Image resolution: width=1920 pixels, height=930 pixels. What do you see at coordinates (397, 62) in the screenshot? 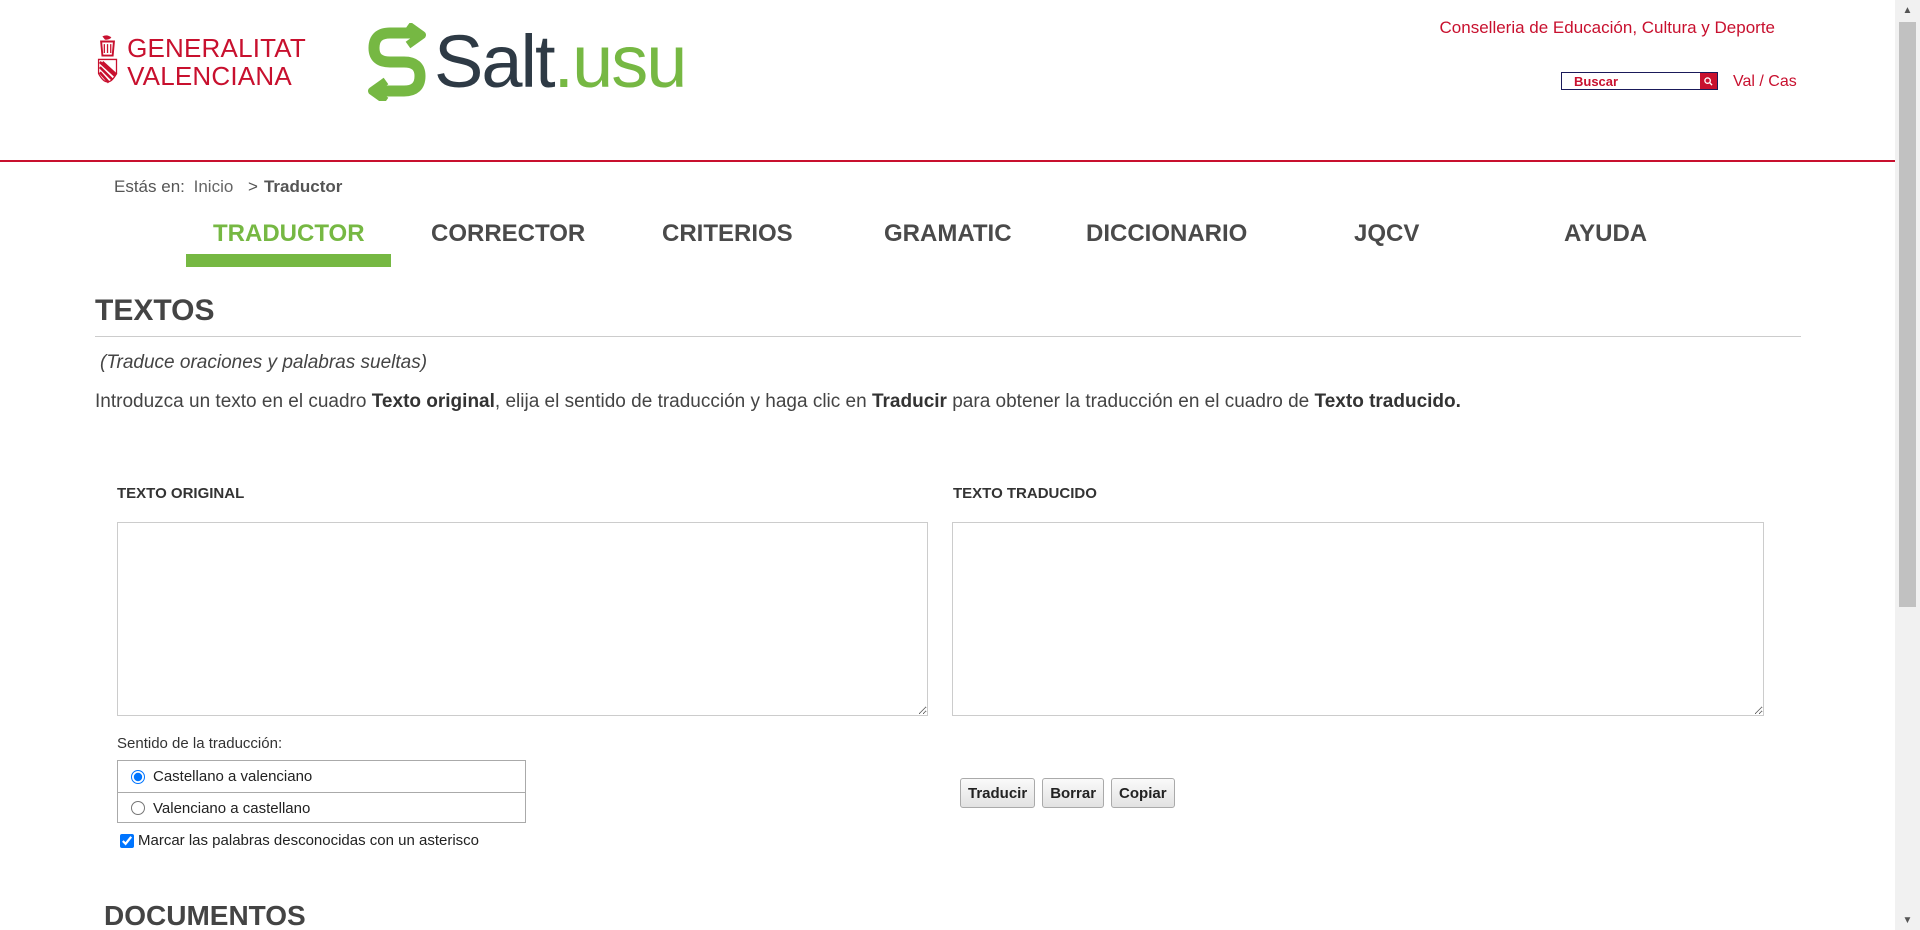
I see `salt-s-icon` at bounding box center [397, 62].